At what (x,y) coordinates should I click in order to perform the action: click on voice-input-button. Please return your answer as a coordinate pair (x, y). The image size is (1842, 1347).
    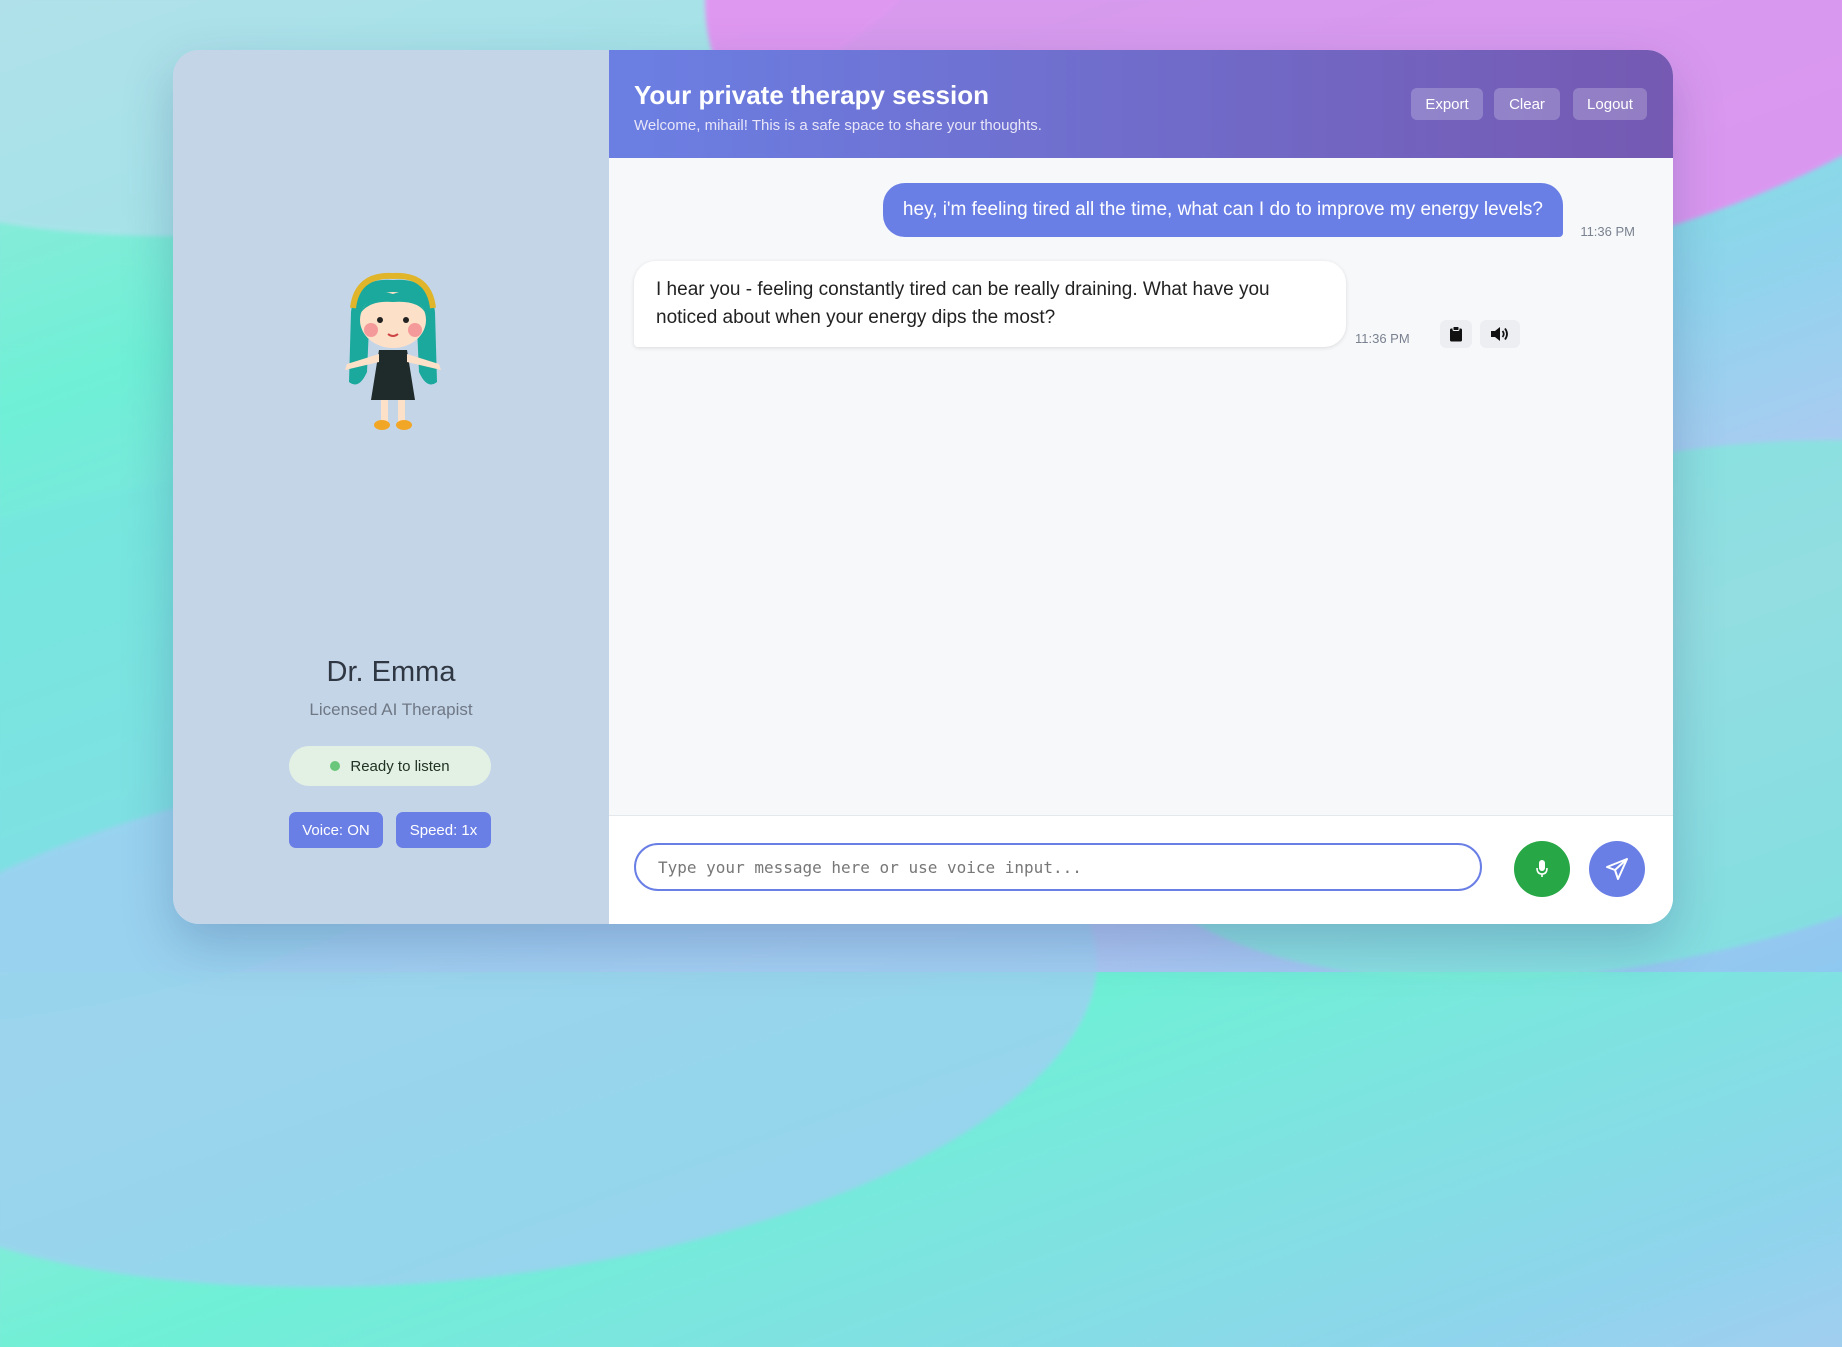
    Looking at the image, I should click on (1542, 869).